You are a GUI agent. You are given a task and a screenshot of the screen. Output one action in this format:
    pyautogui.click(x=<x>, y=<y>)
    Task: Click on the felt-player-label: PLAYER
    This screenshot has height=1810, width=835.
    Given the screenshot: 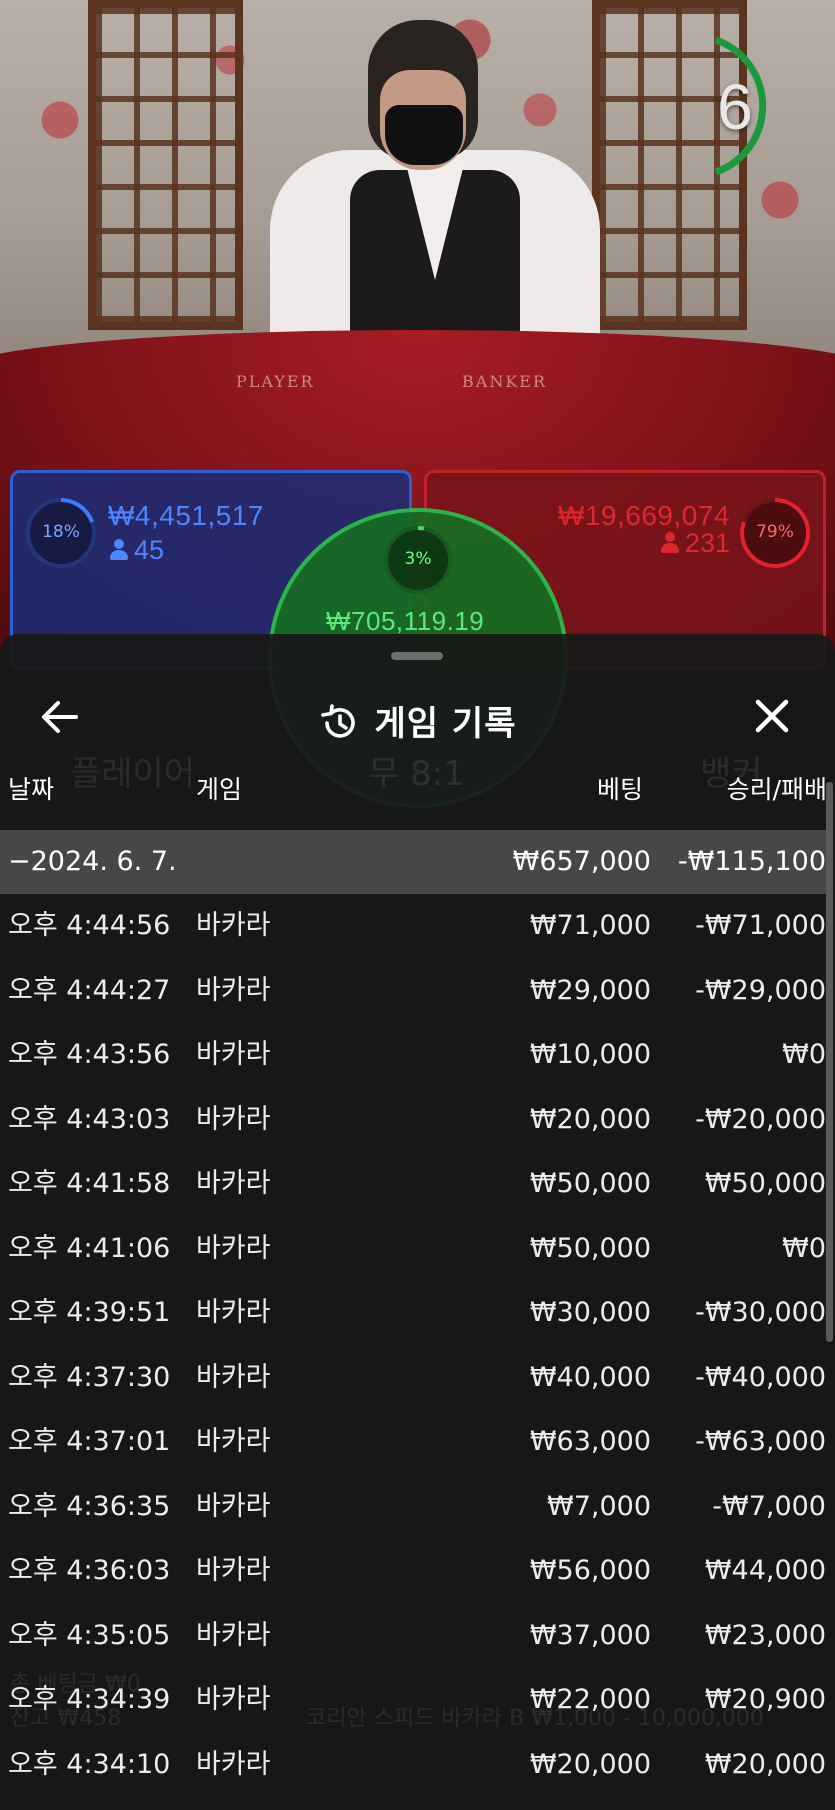 What is the action you would take?
    pyautogui.click(x=275, y=381)
    